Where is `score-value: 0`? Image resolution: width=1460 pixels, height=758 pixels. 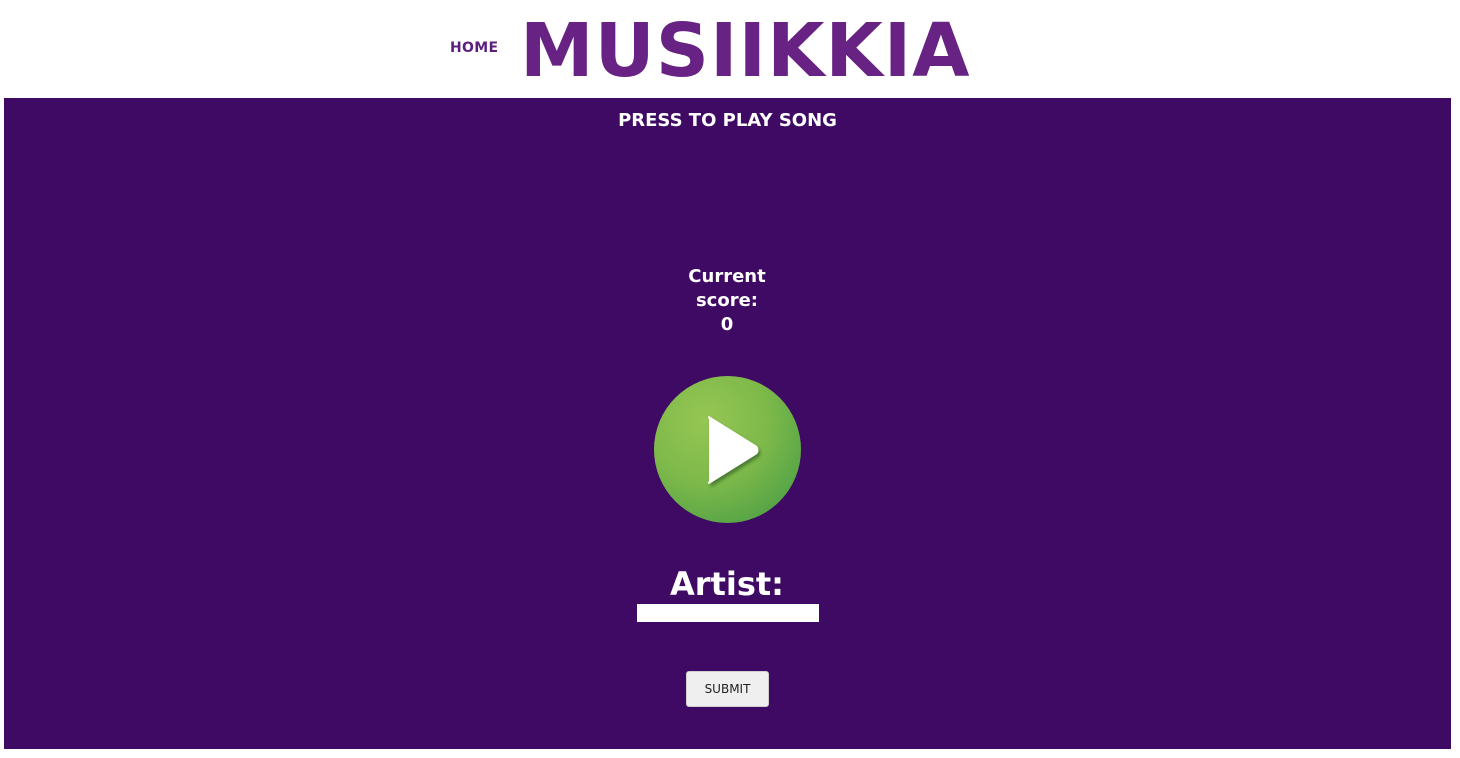 score-value: 0 is located at coordinates (727, 324).